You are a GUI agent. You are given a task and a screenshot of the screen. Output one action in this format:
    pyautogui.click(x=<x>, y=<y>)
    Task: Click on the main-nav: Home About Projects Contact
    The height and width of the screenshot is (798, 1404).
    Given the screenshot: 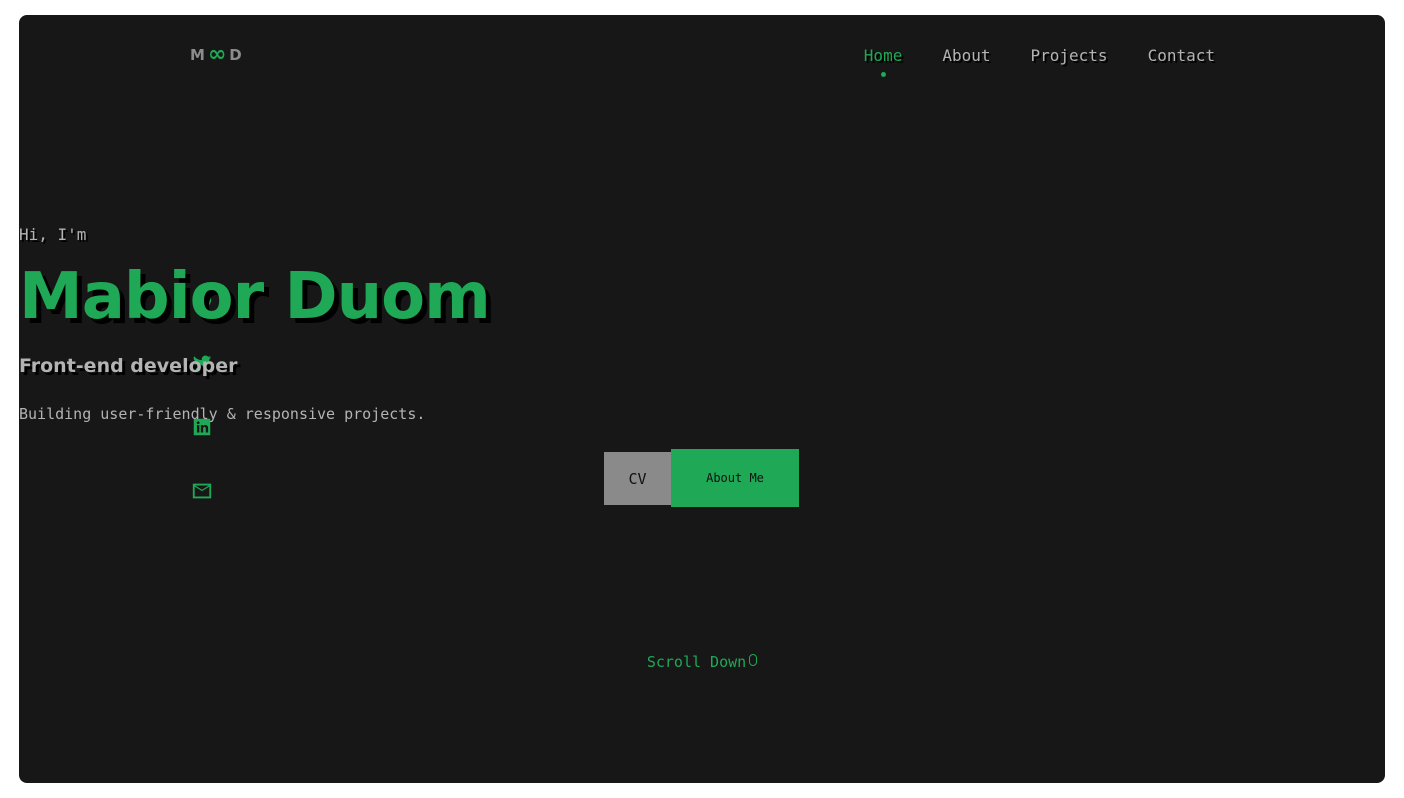 What is the action you would take?
    pyautogui.click(x=1039, y=61)
    